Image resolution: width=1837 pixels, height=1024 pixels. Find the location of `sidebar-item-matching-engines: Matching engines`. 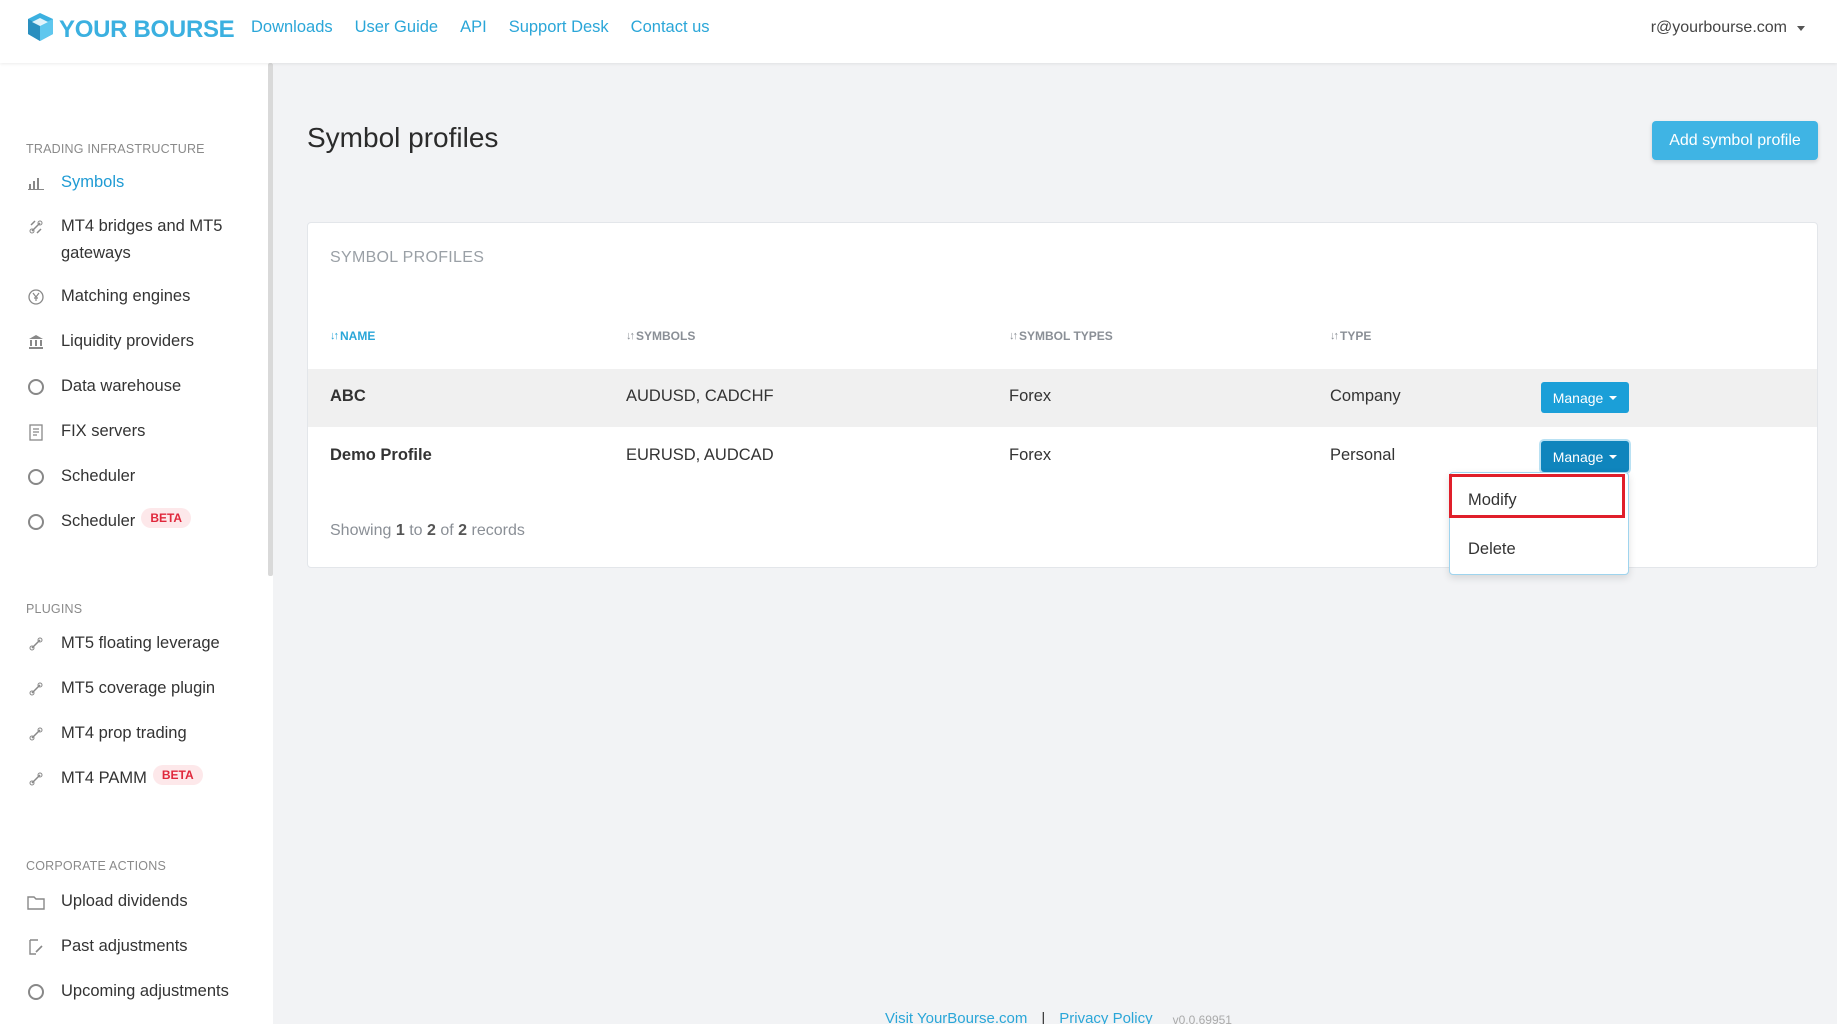

sidebar-item-matching-engines: Matching engines is located at coordinates (141, 296).